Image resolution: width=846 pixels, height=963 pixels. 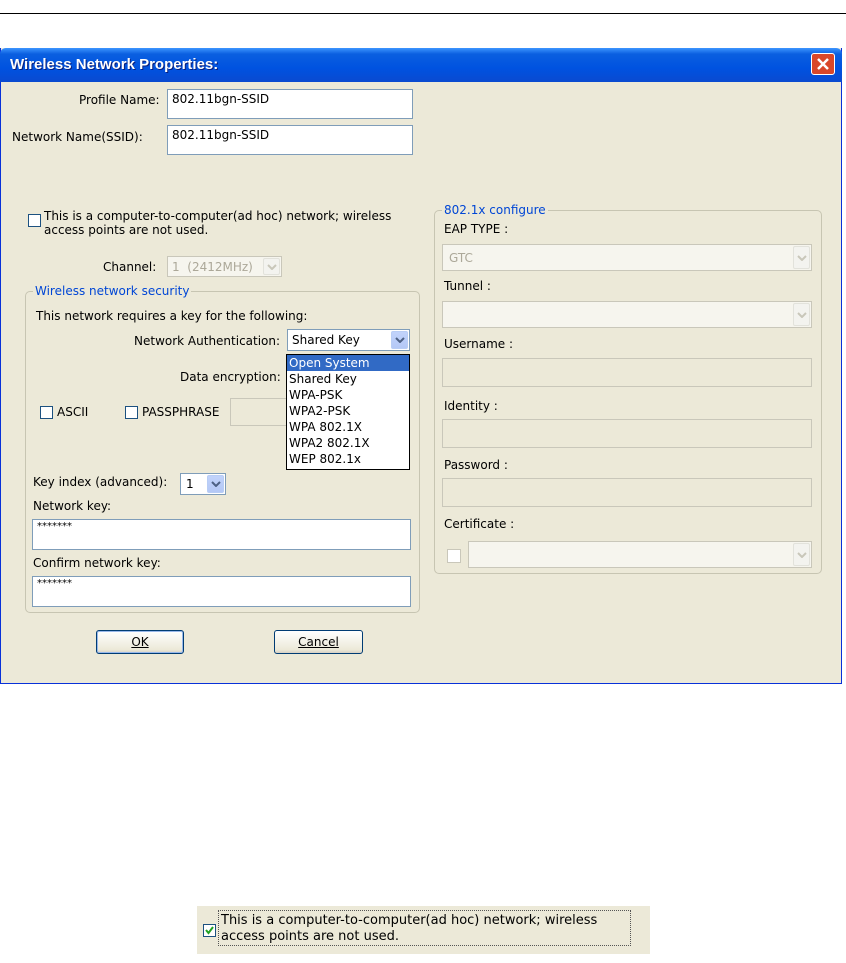 I want to click on auth-option-wpa-8021x: WPA 802.1X, so click(x=348, y=427).